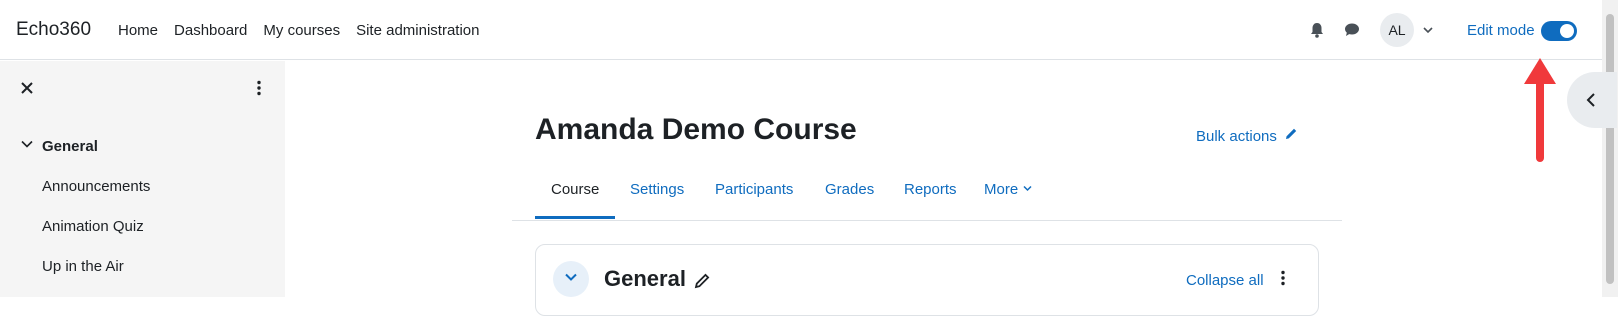  Describe the element at coordinates (1559, 31) in the screenshot. I see `edit-mode-toggle` at that location.